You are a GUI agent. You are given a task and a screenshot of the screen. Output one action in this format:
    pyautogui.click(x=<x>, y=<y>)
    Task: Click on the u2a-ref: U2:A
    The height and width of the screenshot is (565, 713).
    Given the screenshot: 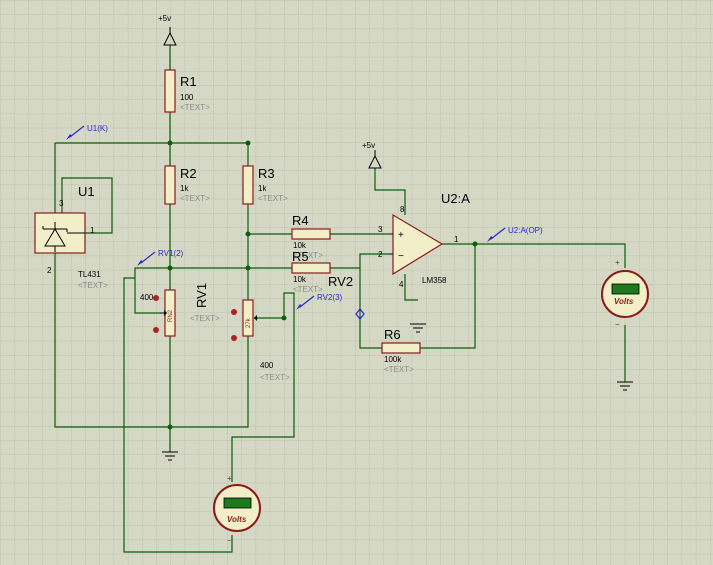 What is the action you would take?
    pyautogui.click(x=455, y=198)
    